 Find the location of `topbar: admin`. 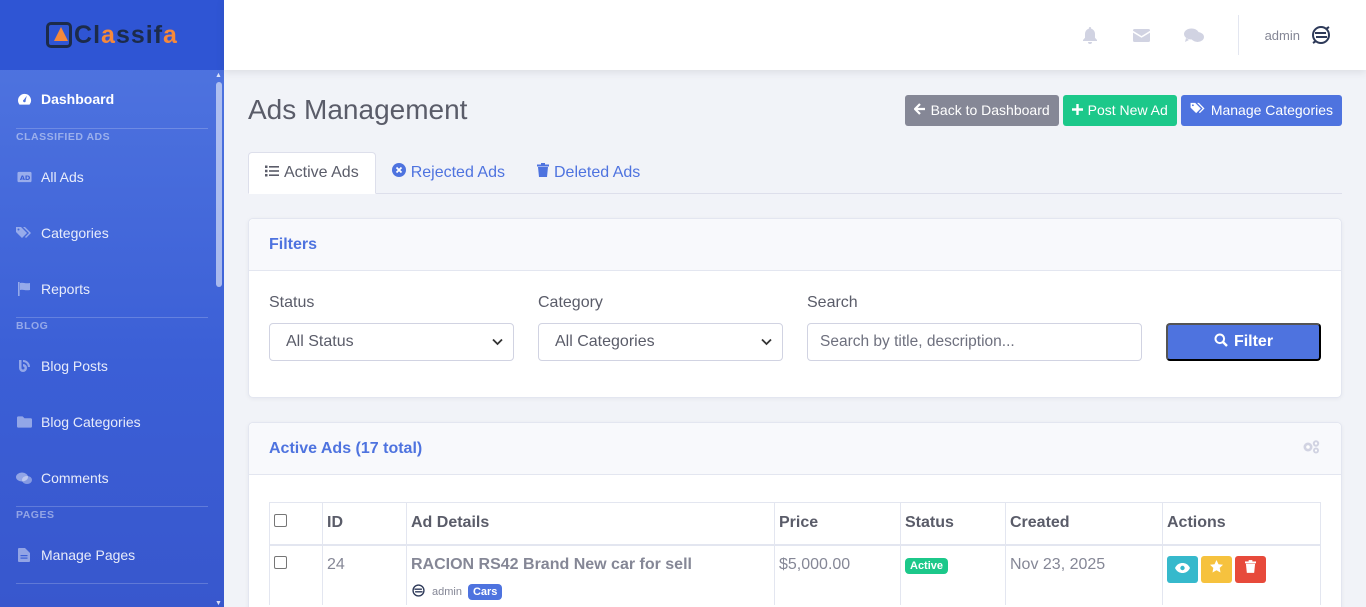

topbar: admin is located at coordinates (795, 35).